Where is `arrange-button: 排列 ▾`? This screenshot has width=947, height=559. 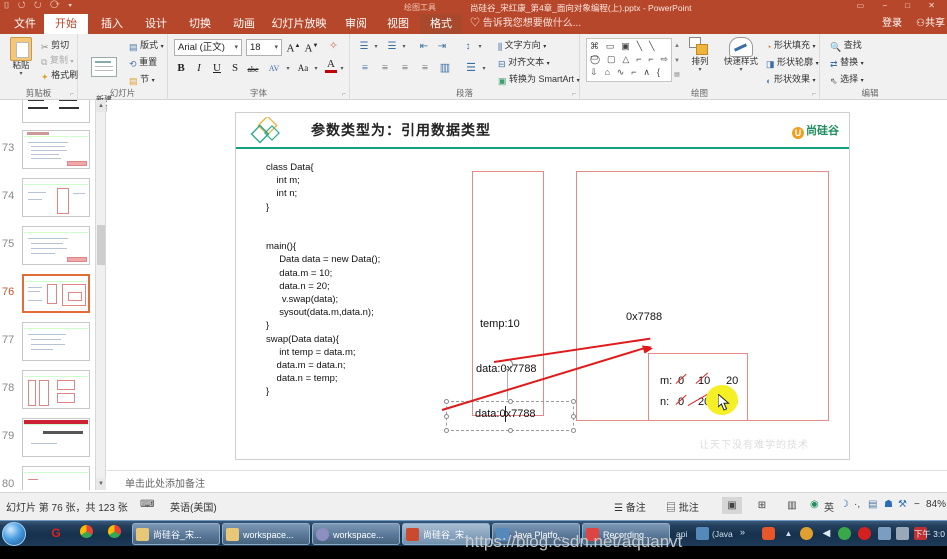
arrange-button: 排列 ▾ is located at coordinates (700, 55).